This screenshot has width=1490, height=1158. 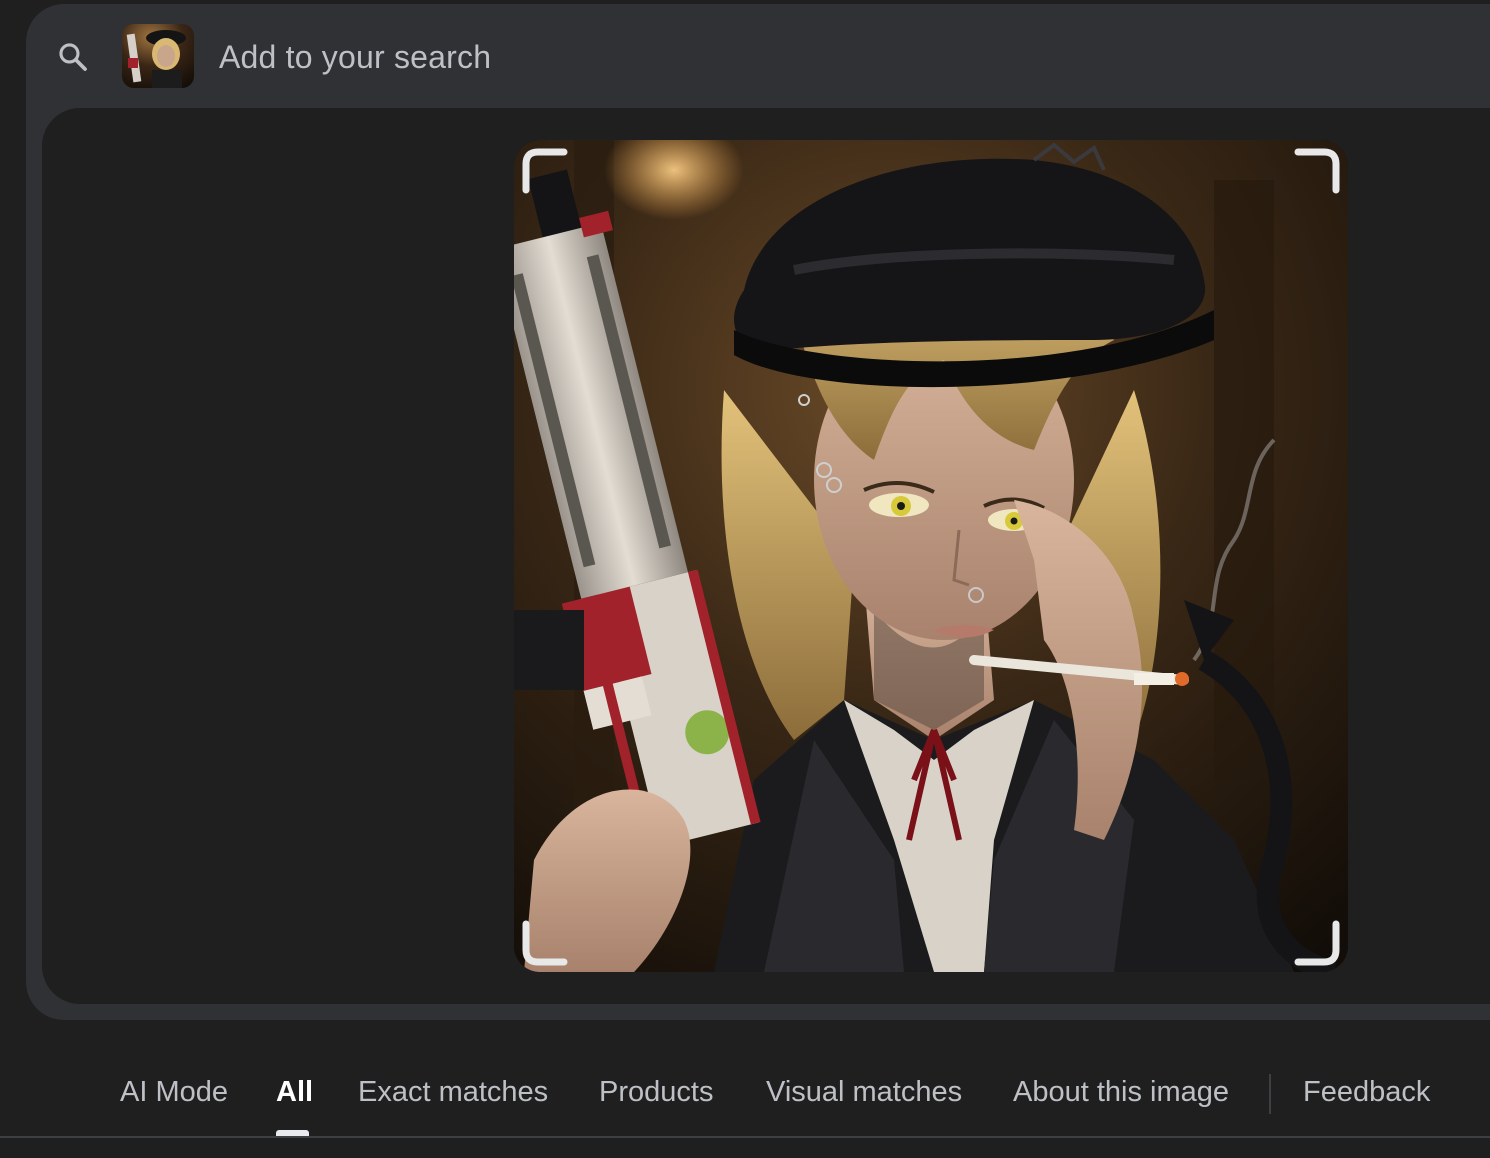 I want to click on crop-handle-bottom-left, so click(x=544, y=944).